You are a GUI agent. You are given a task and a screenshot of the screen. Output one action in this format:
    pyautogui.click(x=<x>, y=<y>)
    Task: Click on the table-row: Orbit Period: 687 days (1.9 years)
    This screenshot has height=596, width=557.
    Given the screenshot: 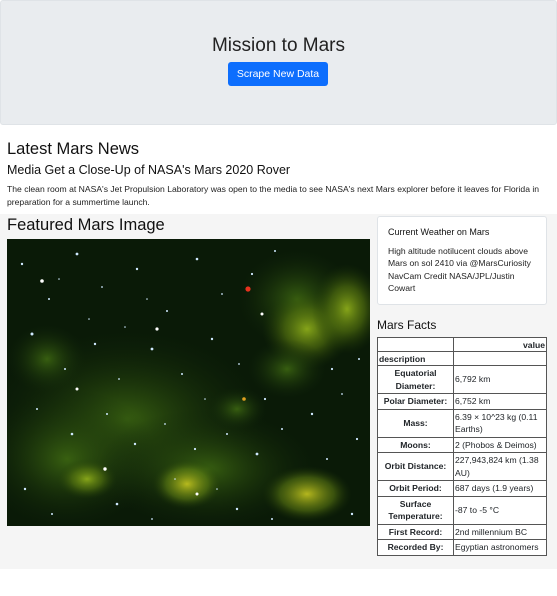 What is the action you would take?
    pyautogui.click(x=462, y=488)
    